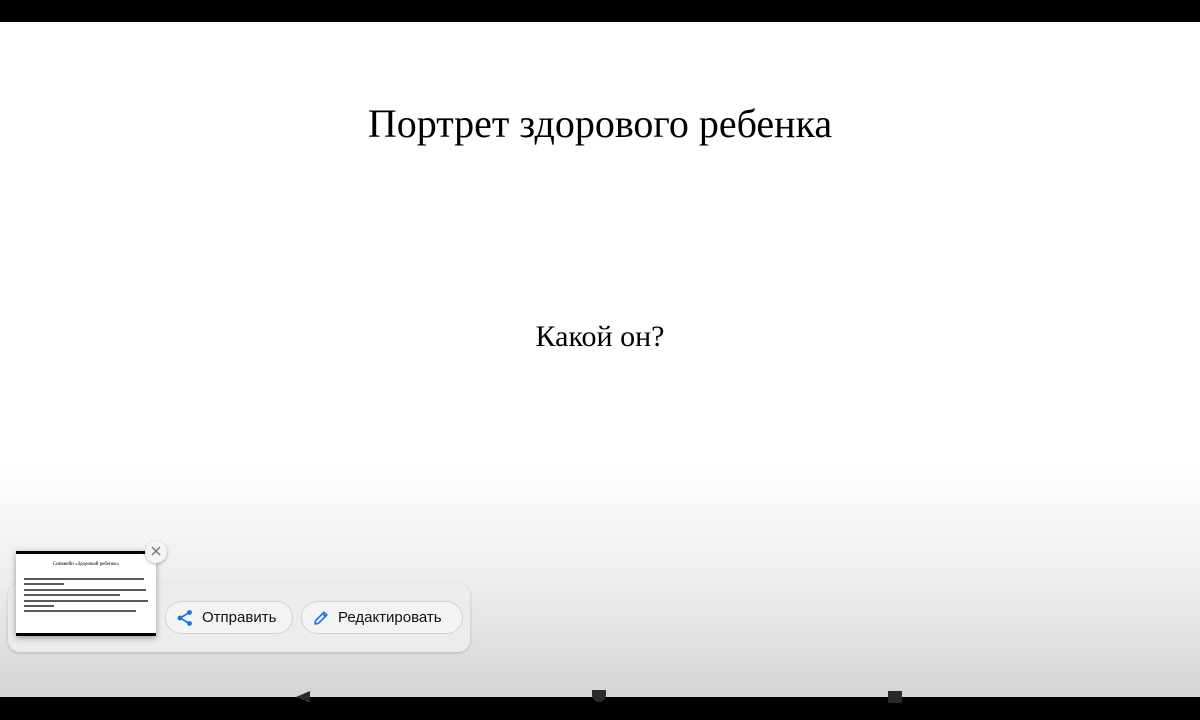 The height and width of the screenshot is (720, 1200). Describe the element at coordinates (600, 11) in the screenshot. I see `status-bar` at that location.